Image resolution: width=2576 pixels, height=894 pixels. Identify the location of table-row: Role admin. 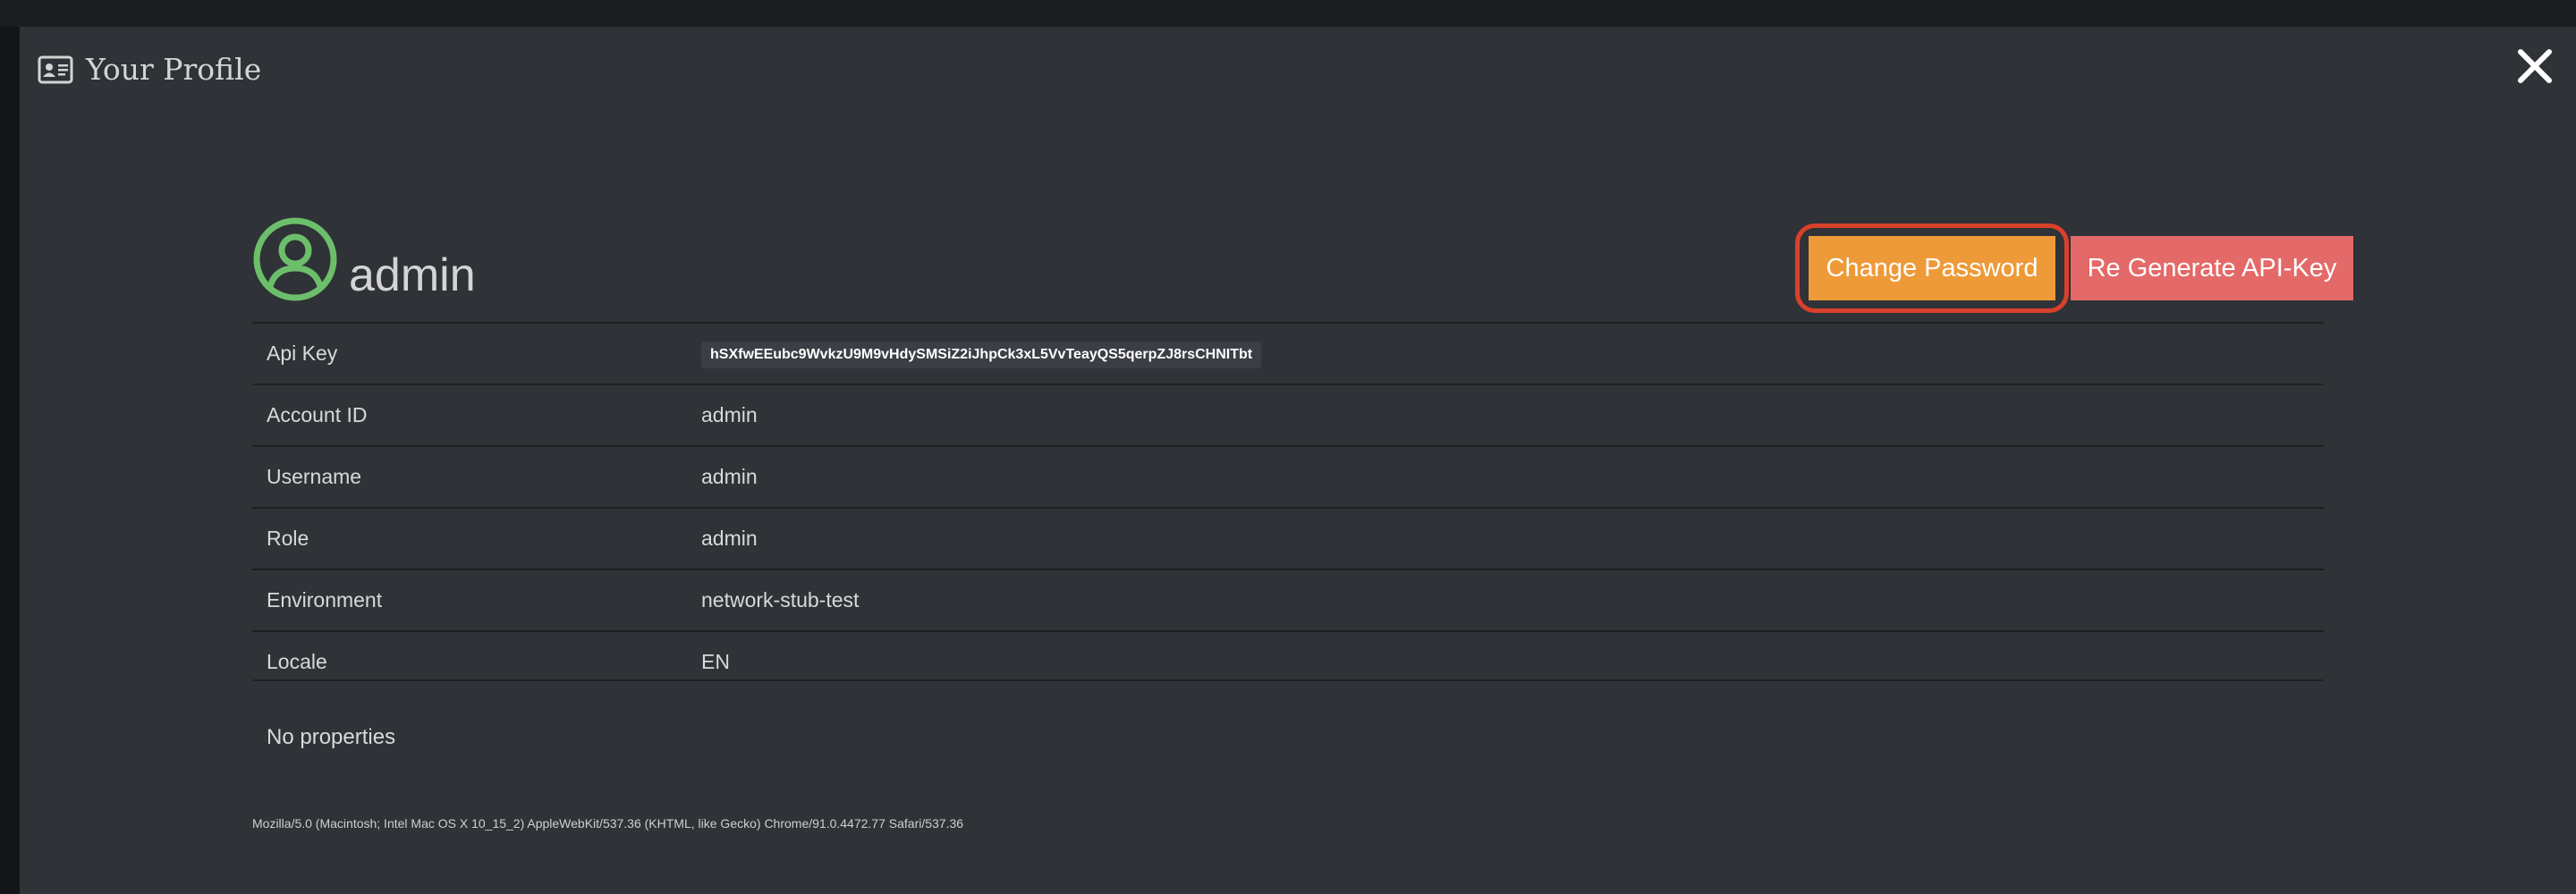
(1288, 538).